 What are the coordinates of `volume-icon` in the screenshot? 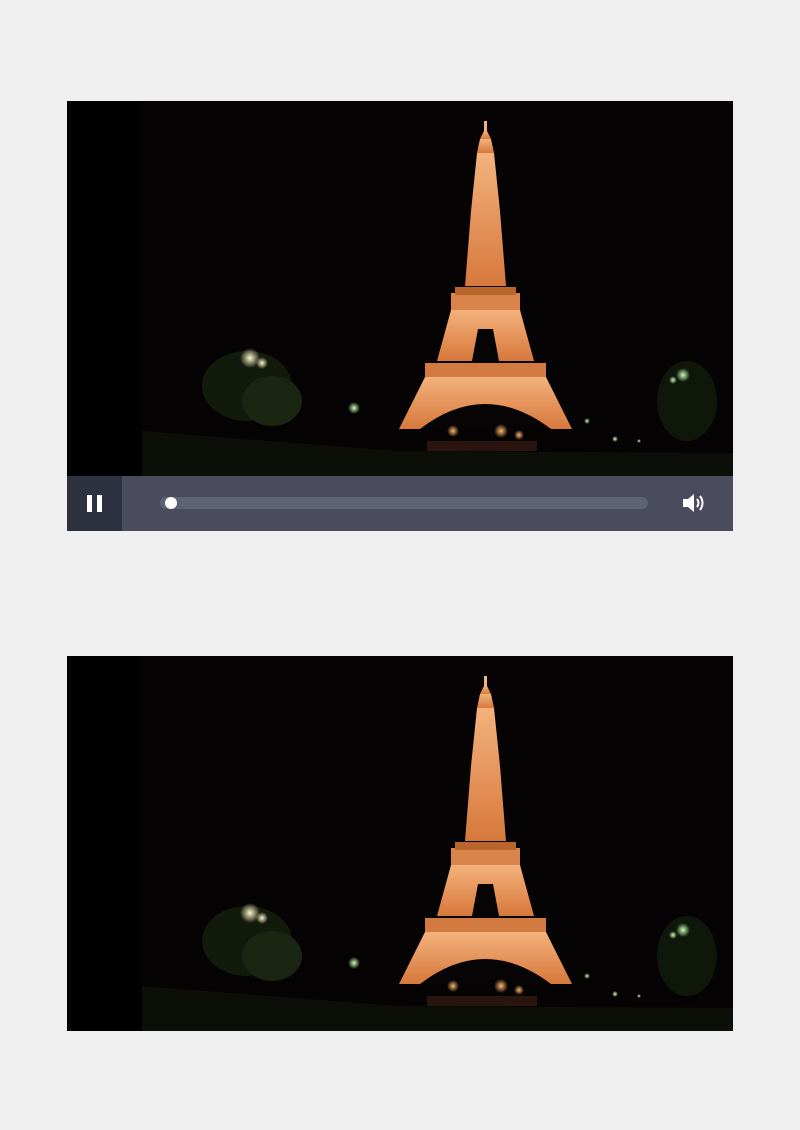 It's located at (694, 503).